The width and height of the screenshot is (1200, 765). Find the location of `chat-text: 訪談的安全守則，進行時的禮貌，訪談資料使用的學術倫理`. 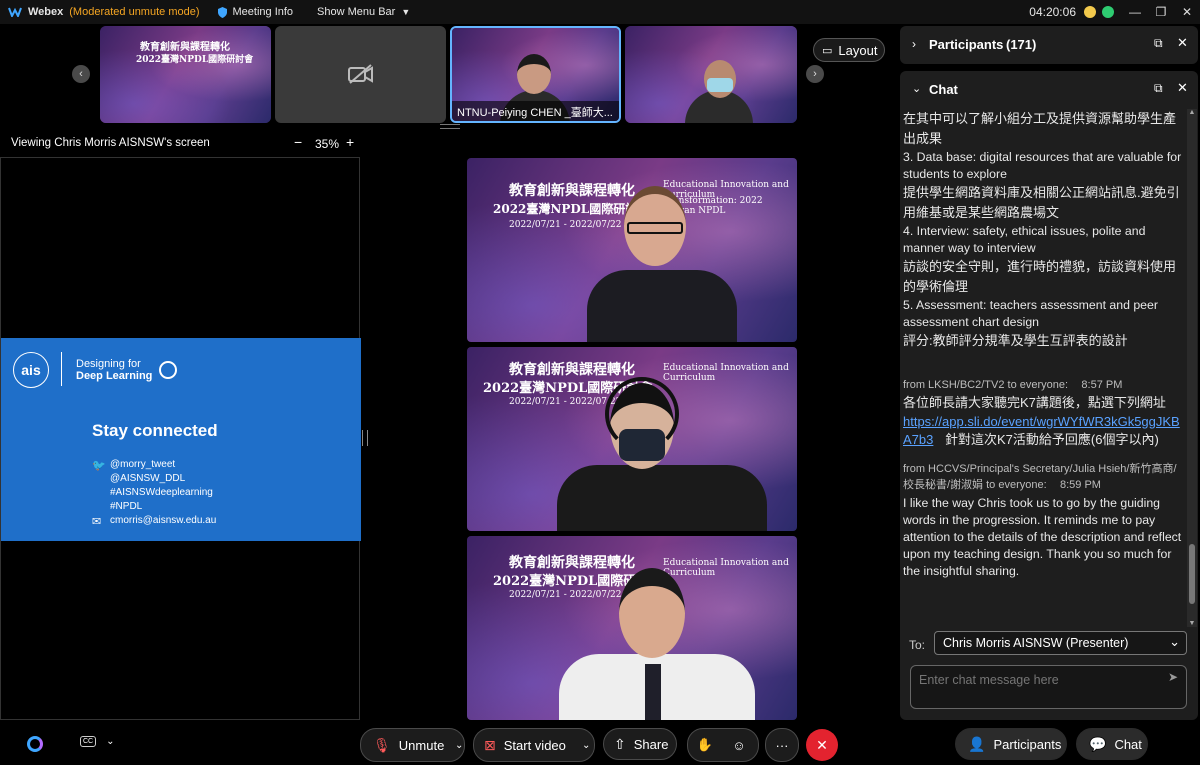

chat-text: 訪談的安全守則，進行時的禮貌，訪談資料使用的學術倫理 is located at coordinates (1040, 276).